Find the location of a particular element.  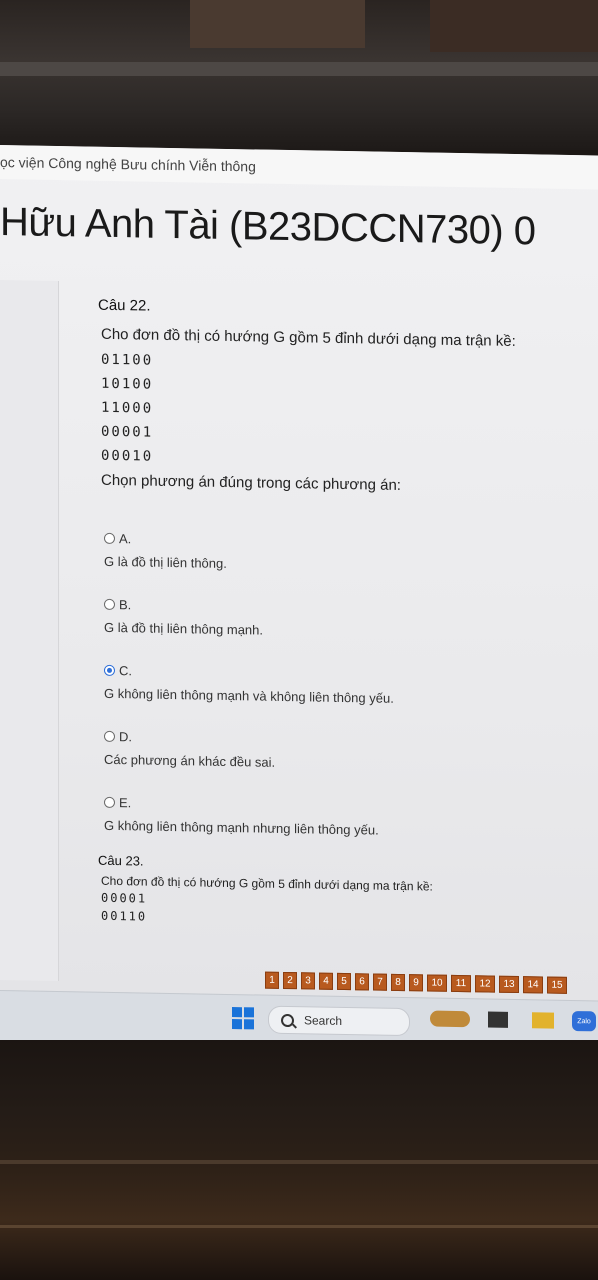

matrix-row: 00010 is located at coordinates (127, 456).